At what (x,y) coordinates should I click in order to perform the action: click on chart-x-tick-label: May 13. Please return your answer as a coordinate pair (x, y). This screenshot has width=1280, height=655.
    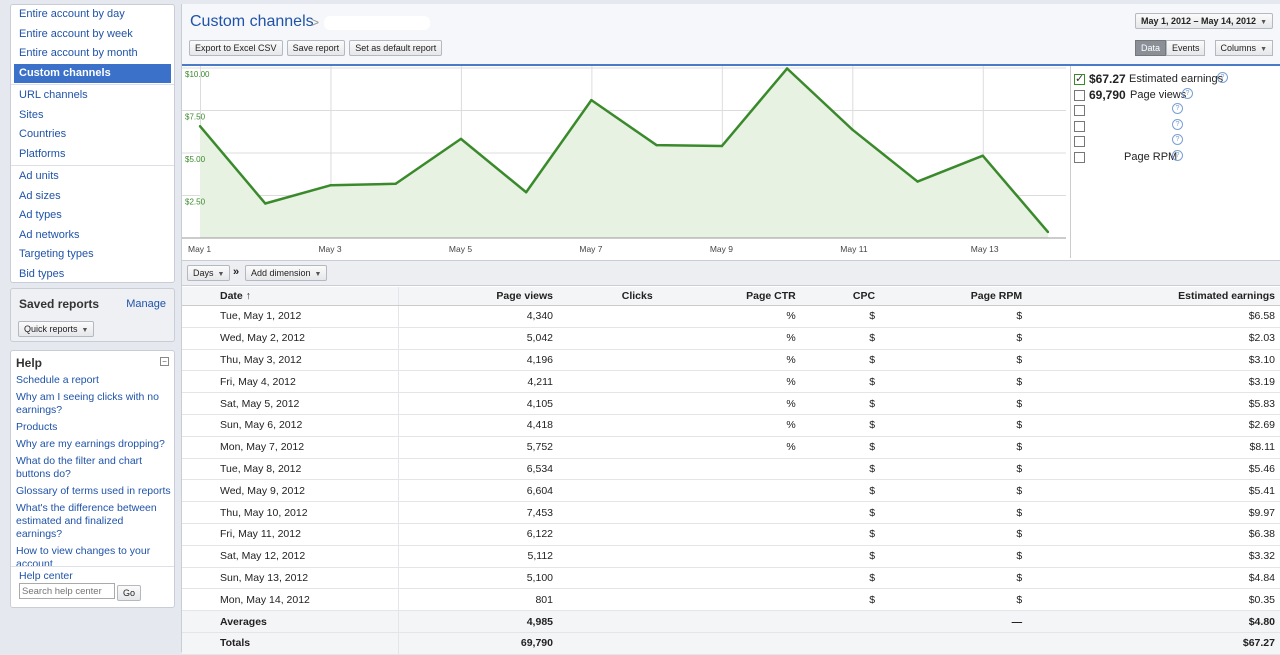
    Looking at the image, I should click on (985, 249).